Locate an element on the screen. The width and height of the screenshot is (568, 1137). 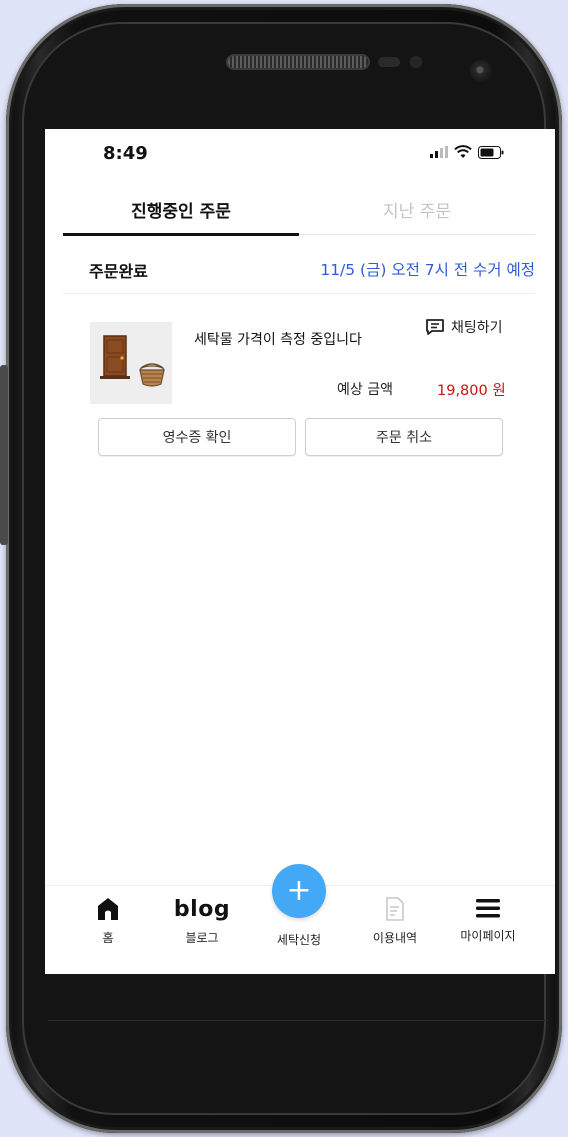
status-time: 8:49 is located at coordinates (125, 153).